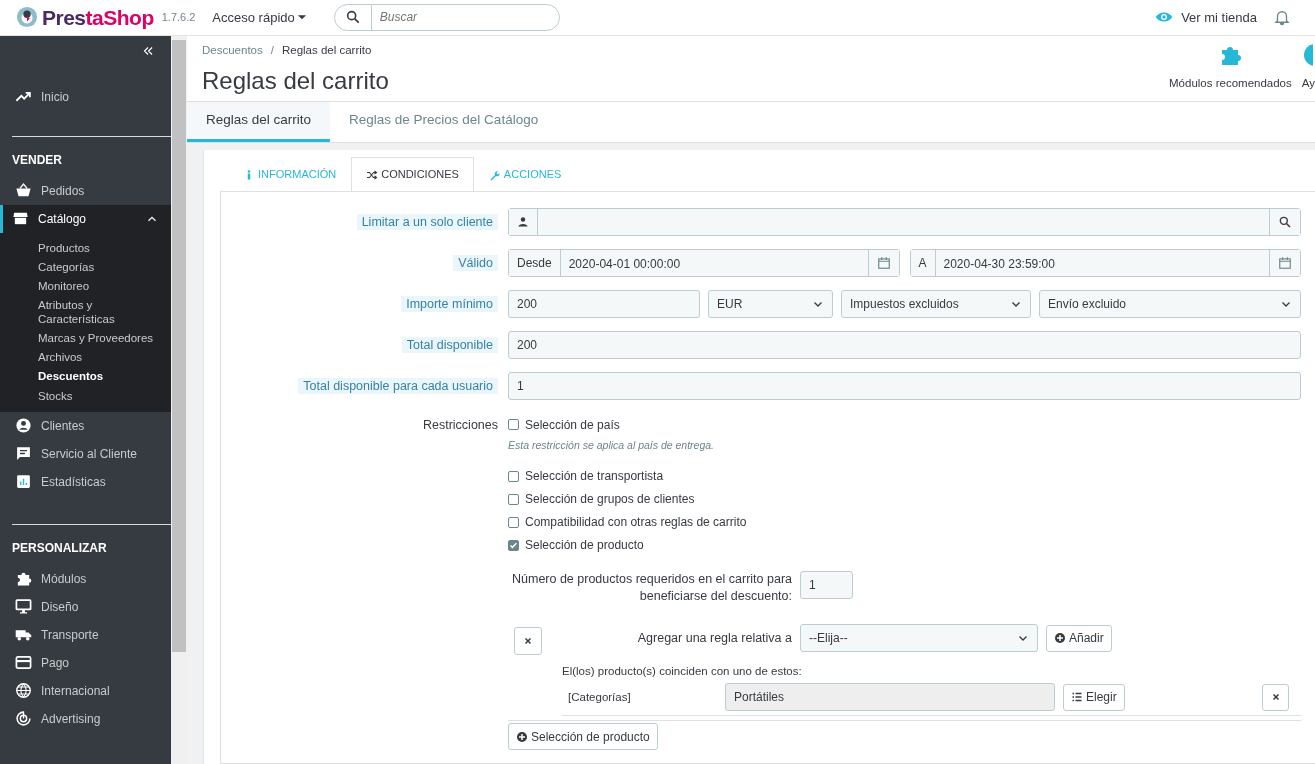 The height and width of the screenshot is (764, 1315). Describe the element at coordinates (610, 499) in the screenshot. I see `checkbox-label: Selección de grupos de clientes` at that location.